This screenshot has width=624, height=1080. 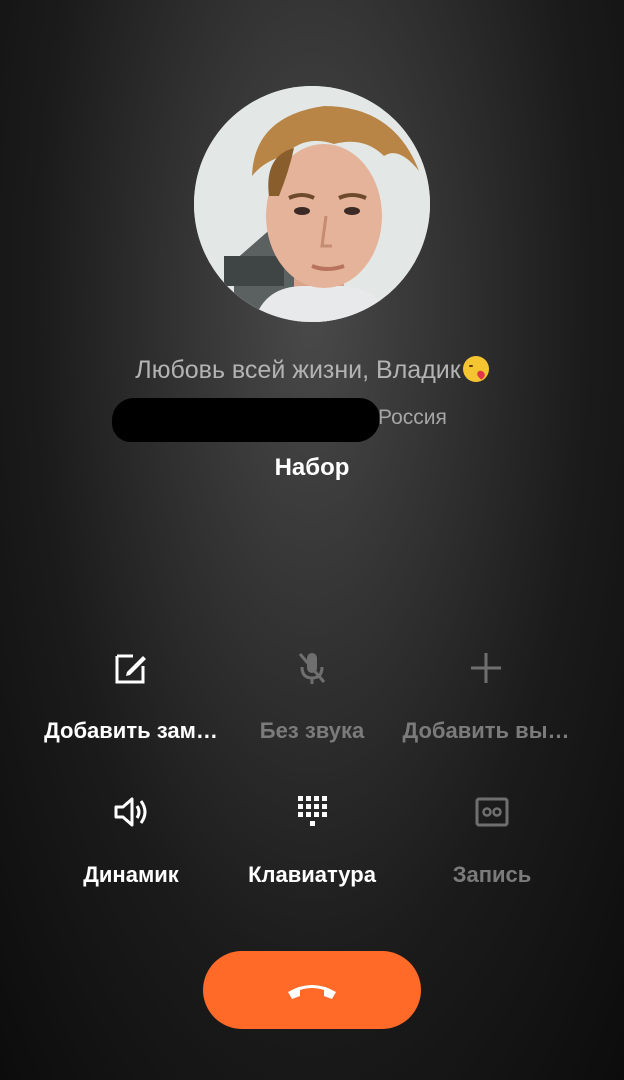 I want to click on microphone-off-icon, so click(x=312, y=668).